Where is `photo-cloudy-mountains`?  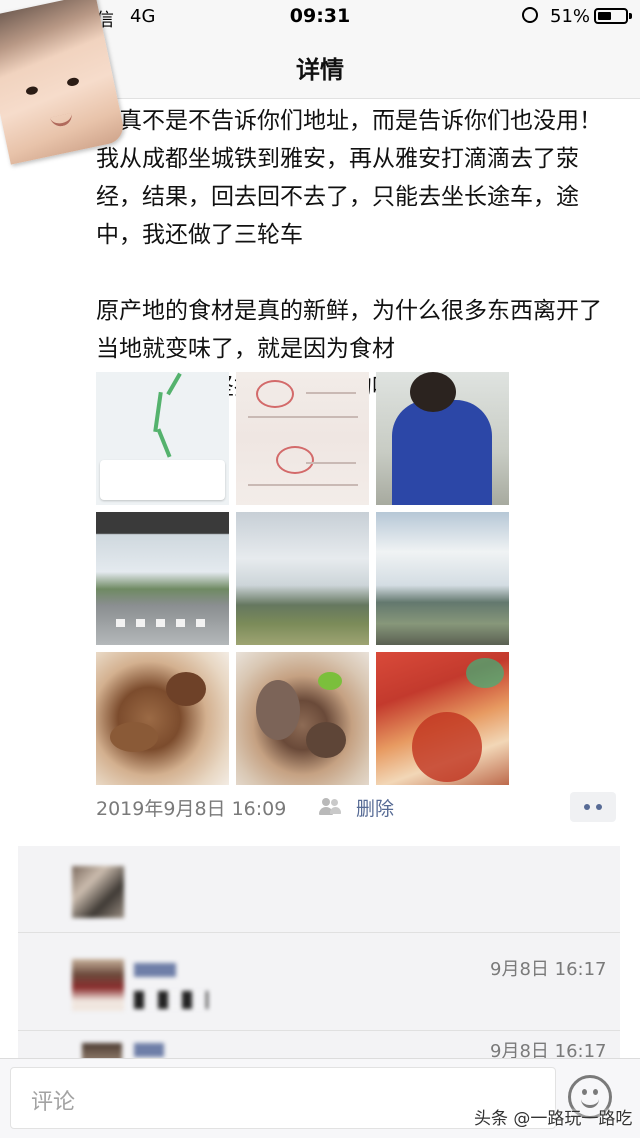
photo-cloudy-mountains is located at coordinates (302, 578).